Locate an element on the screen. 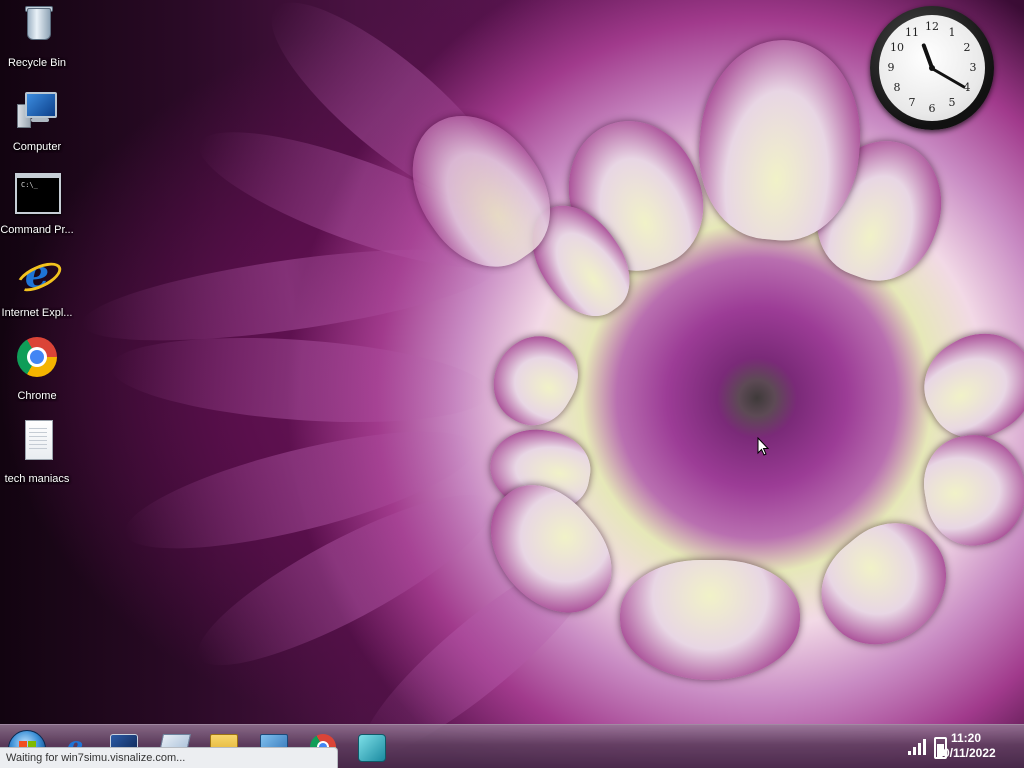  clock-center-pin is located at coordinates (932, 68).